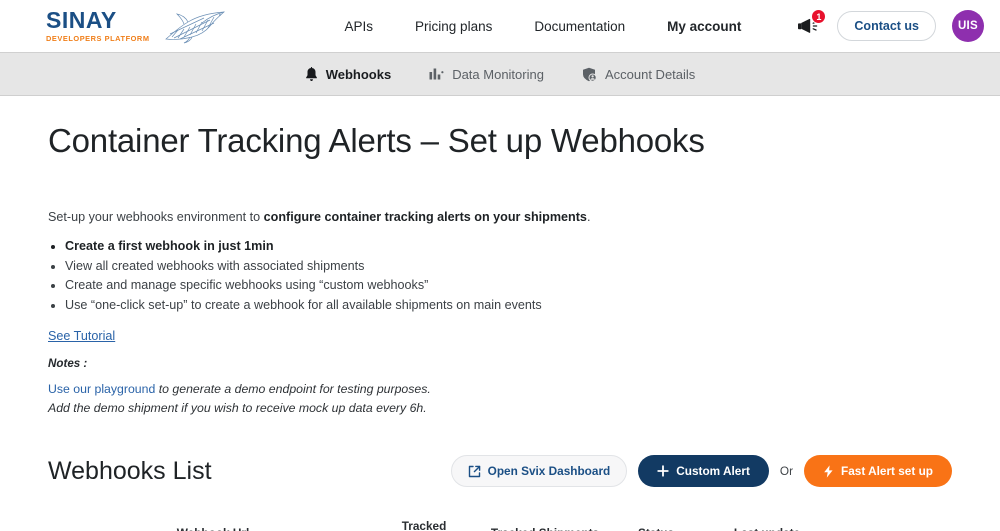 The width and height of the screenshot is (1000, 531). I want to click on announcements-button: 1, so click(811, 24).